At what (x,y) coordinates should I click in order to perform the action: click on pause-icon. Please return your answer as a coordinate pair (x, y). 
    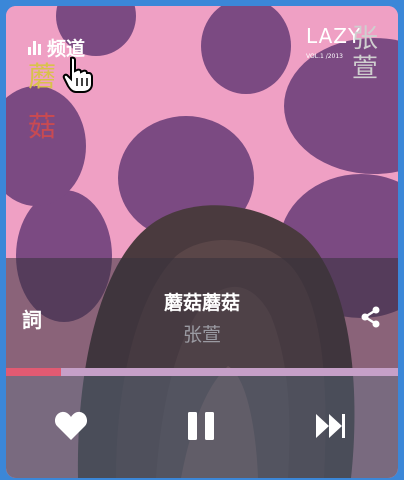
    Looking at the image, I should click on (201, 426).